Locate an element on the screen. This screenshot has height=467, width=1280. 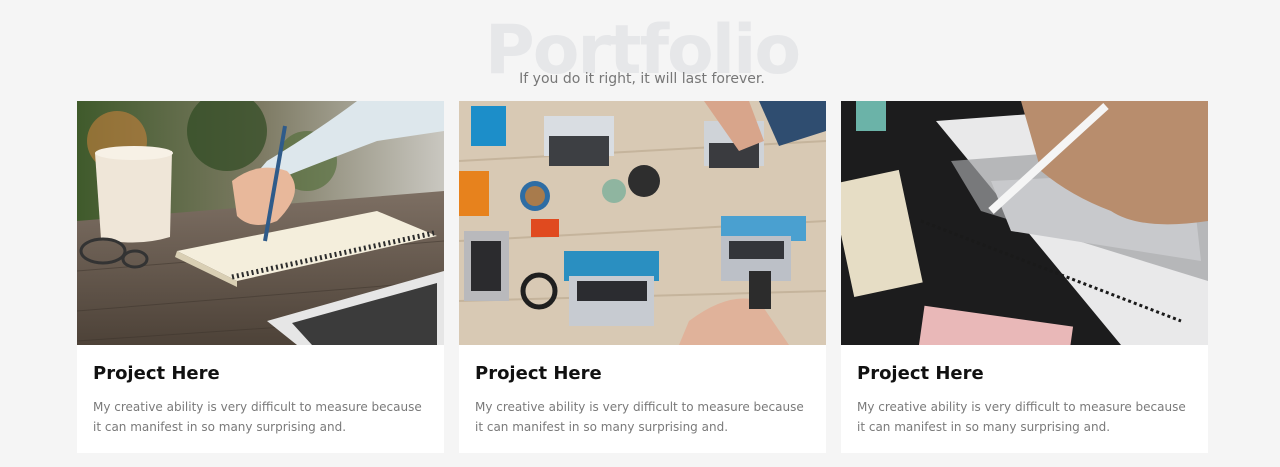
photo-writing-notebook is located at coordinates (260, 223).